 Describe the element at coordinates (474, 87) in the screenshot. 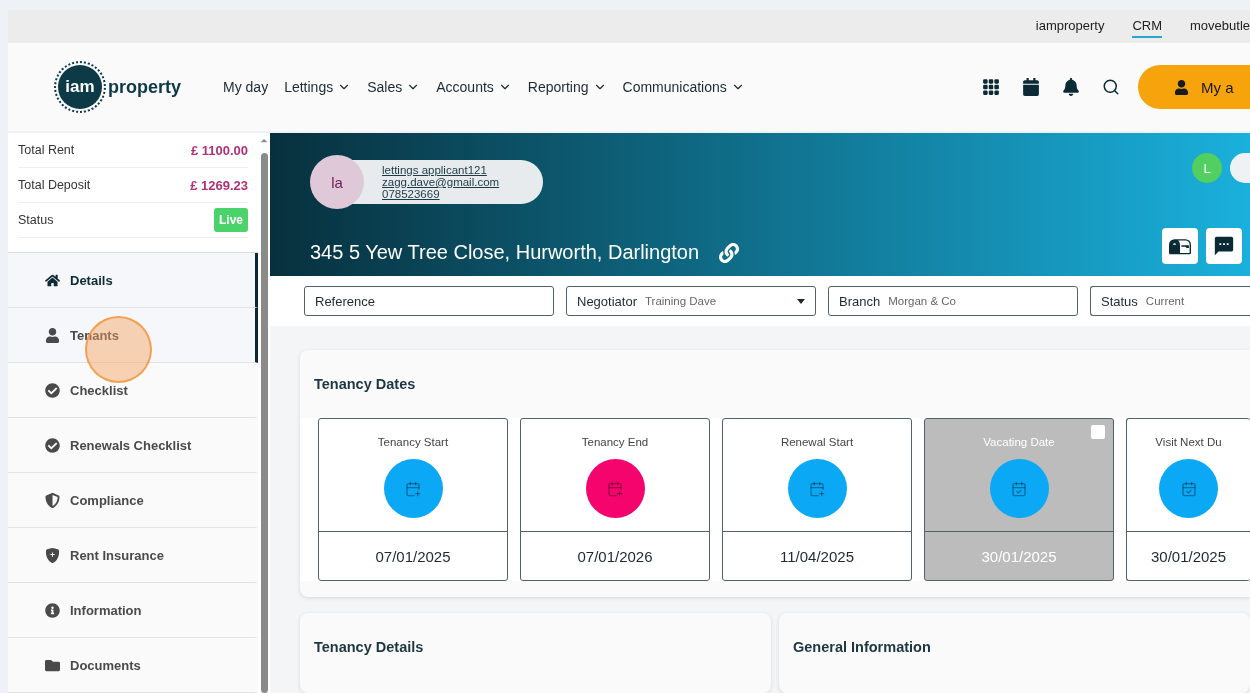

I see `nav-item: Accounts` at that location.